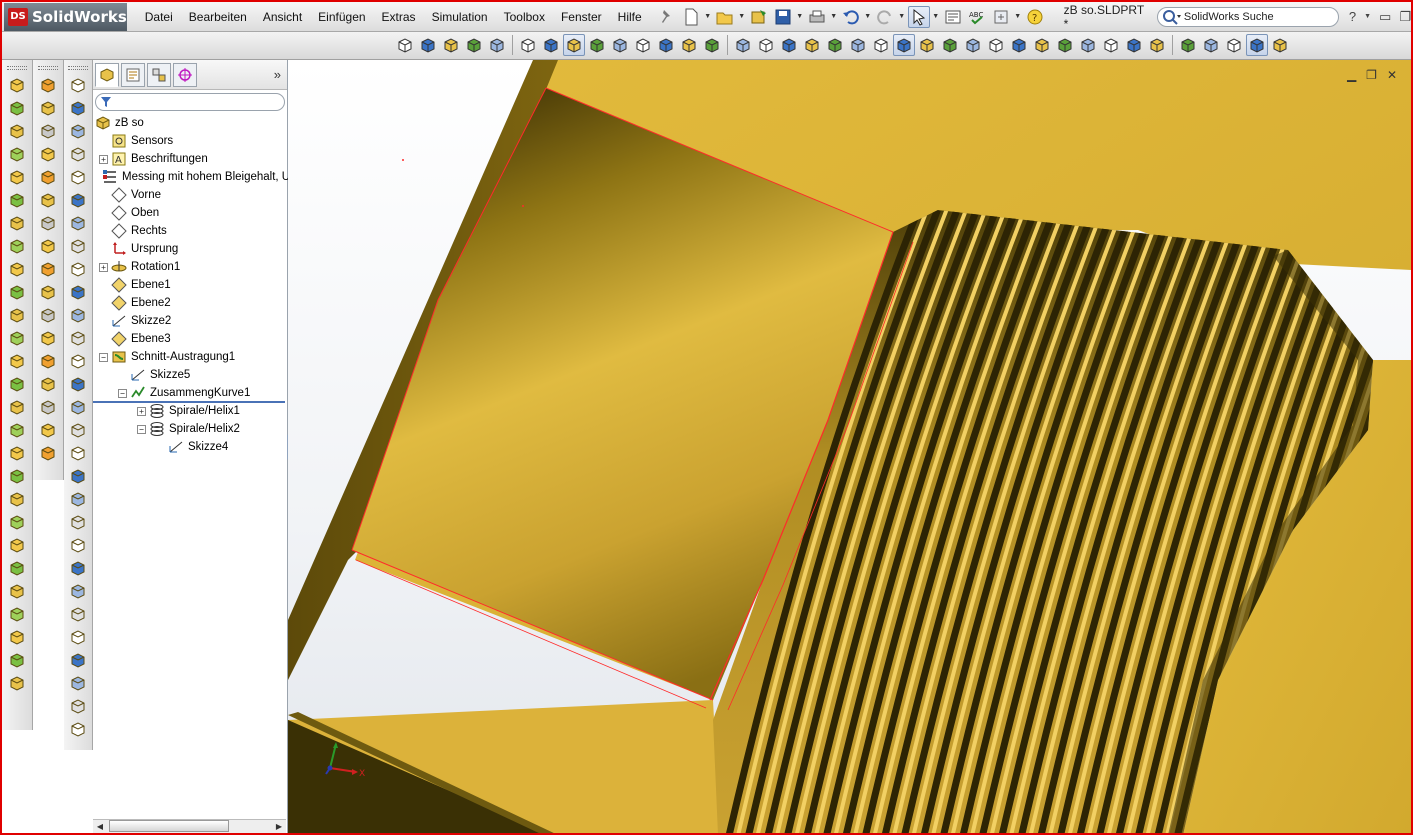 This screenshot has height=835, width=1413. What do you see at coordinates (78, 200) in the screenshot?
I see `vtb3-tool-6-icon` at bounding box center [78, 200].